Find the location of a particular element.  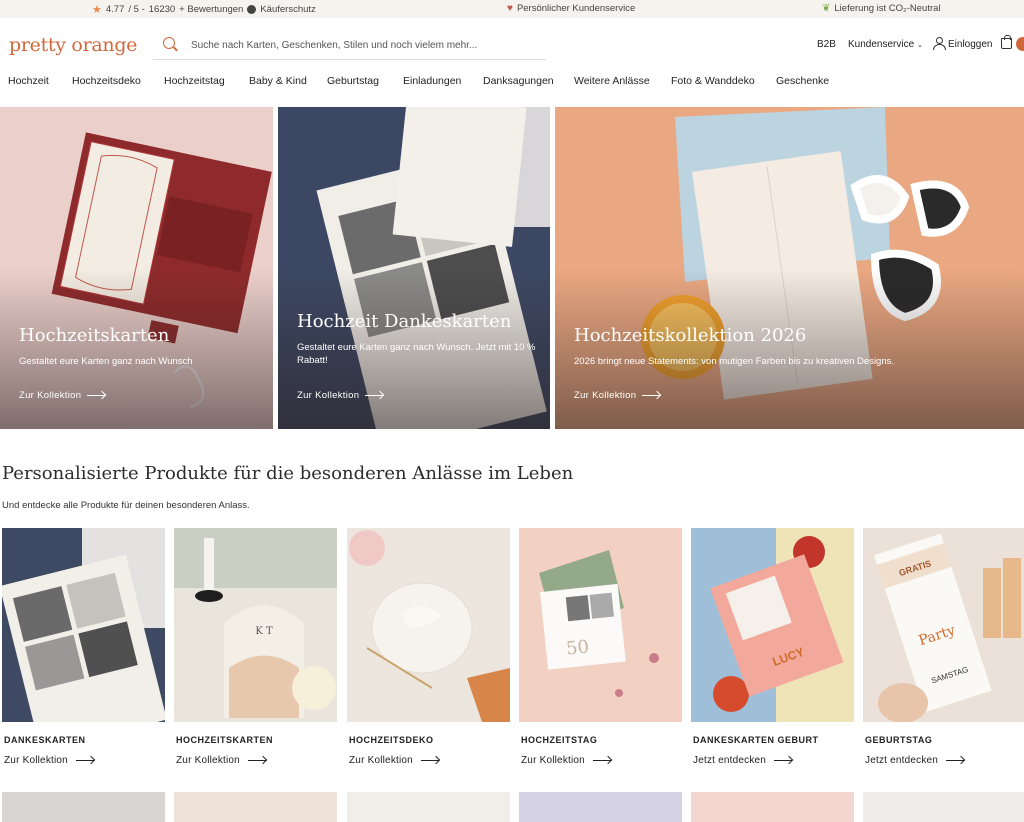

logo: pretty orange is located at coordinates (73, 45).